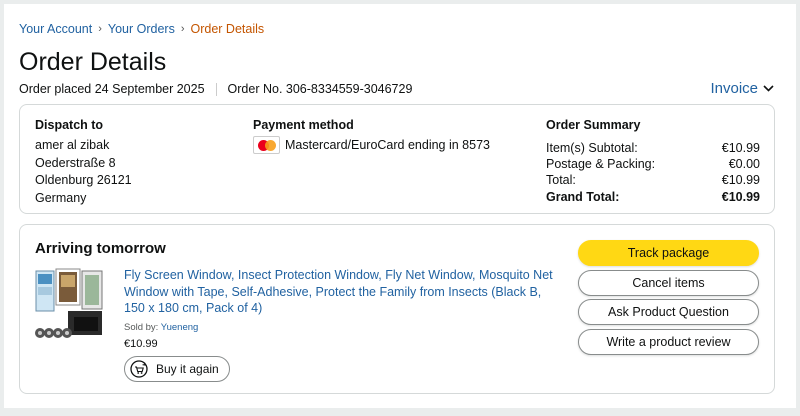 The width and height of the screenshot is (800, 416). Describe the element at coordinates (72, 145) in the screenshot. I see `address-line: amer al zibak` at that location.